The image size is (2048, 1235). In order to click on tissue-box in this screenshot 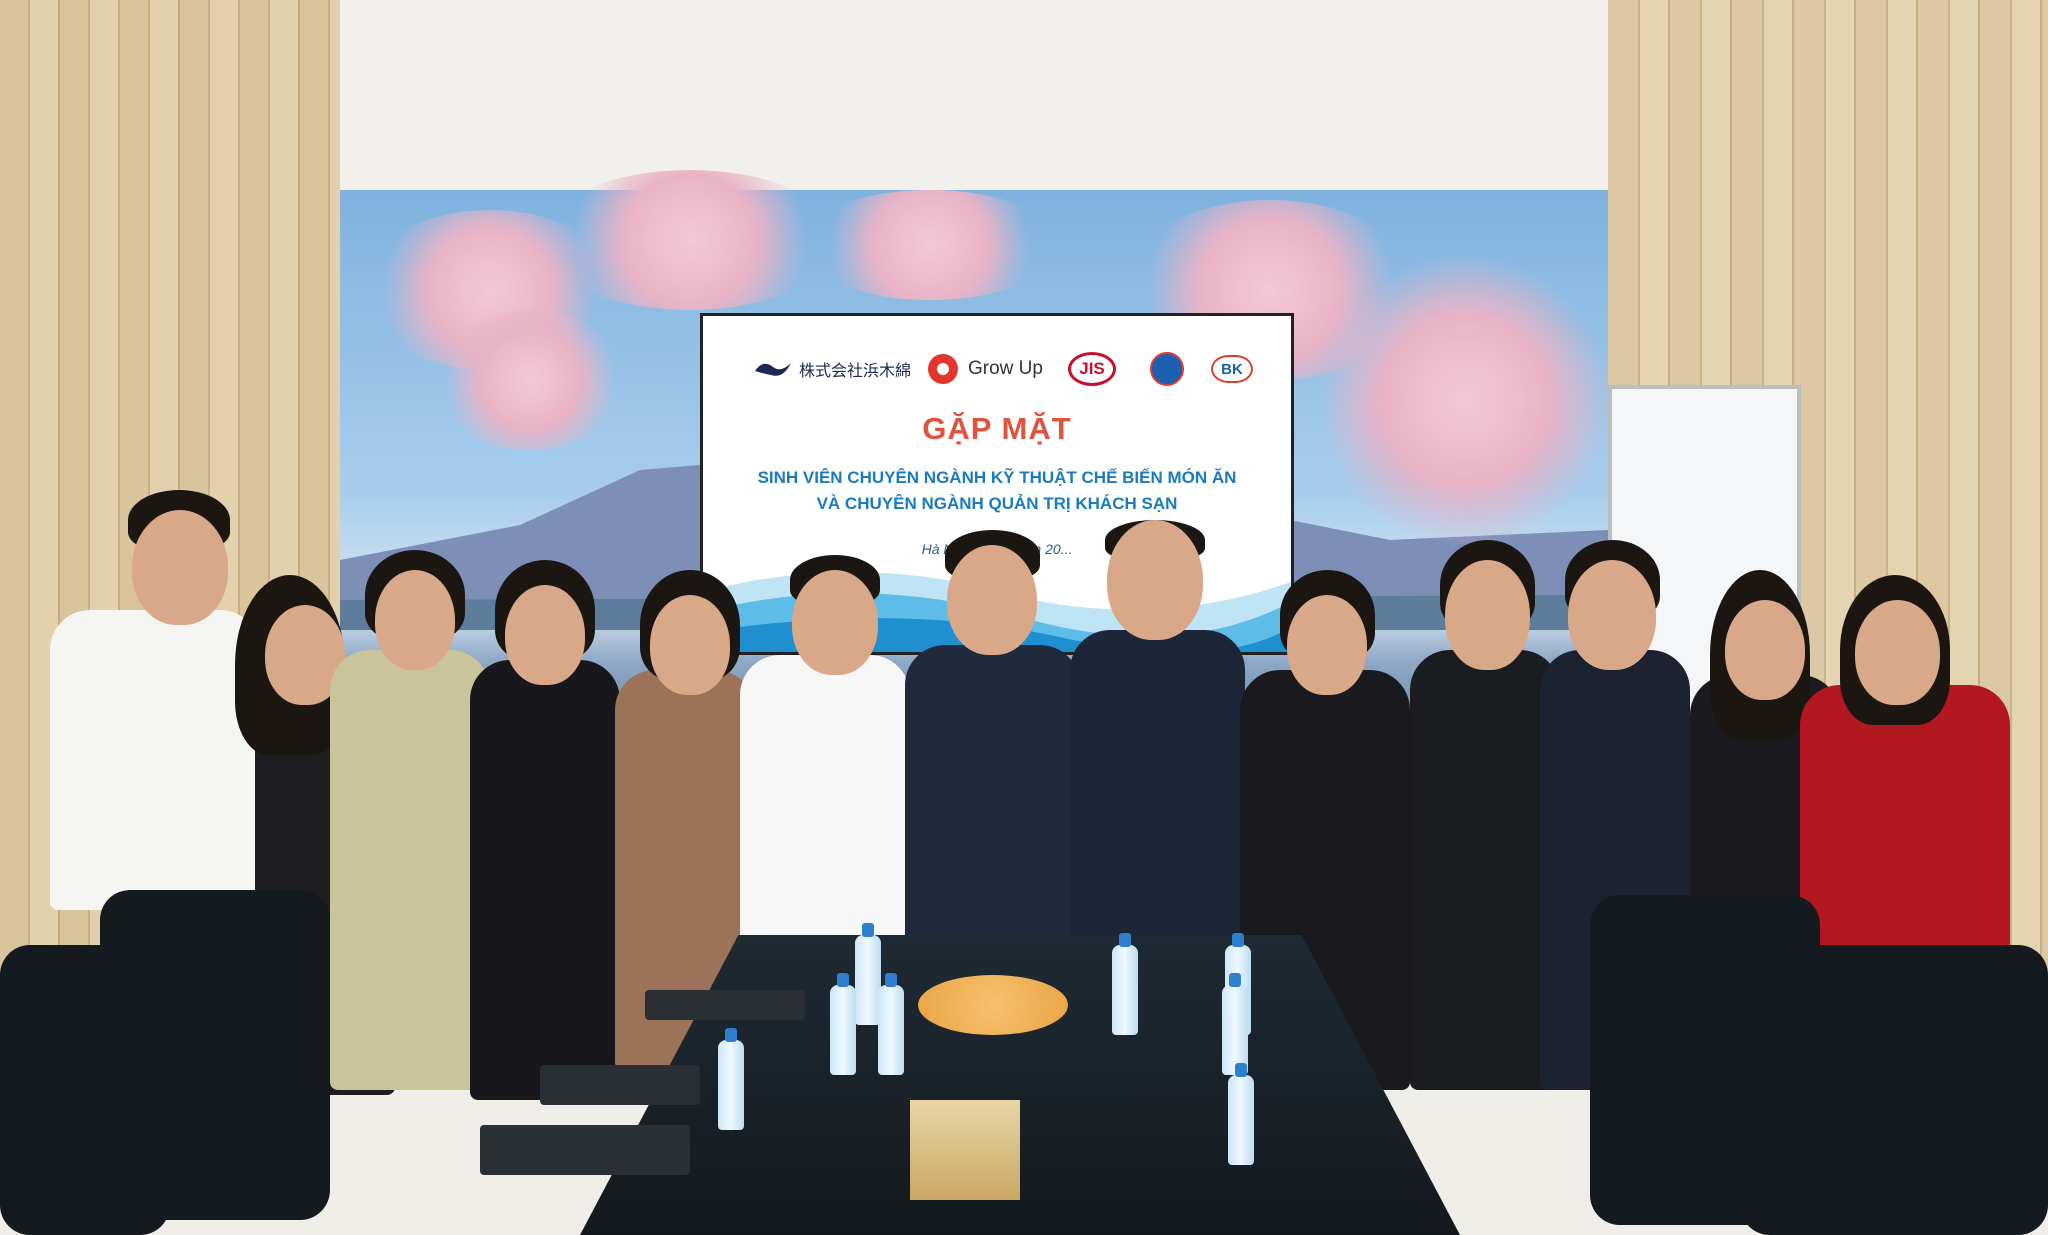, I will do `click(965, 1150)`.